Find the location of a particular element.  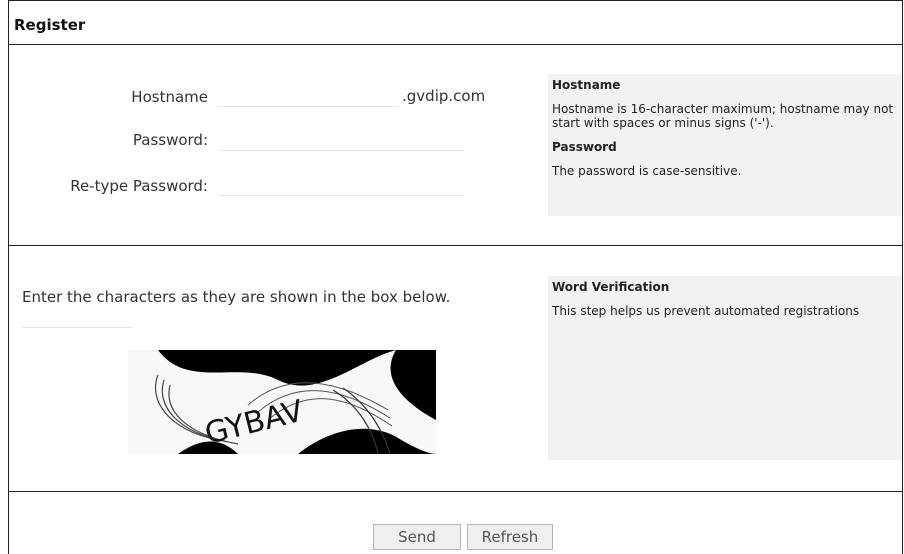

send-button: Send is located at coordinates (417, 537).